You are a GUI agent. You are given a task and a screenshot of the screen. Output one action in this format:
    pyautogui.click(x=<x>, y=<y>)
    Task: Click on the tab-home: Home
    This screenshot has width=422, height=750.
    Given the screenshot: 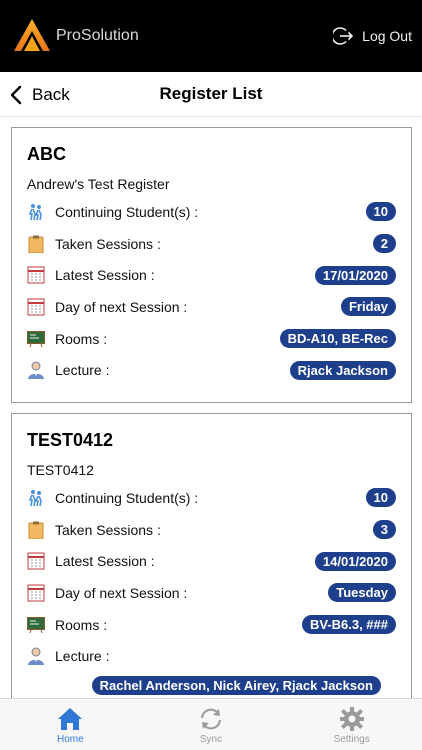 What is the action you would take?
    pyautogui.click(x=70, y=724)
    